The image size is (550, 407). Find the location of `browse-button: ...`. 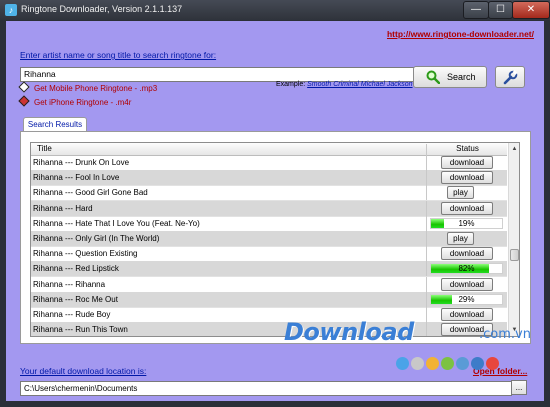

browse-button: ... is located at coordinates (519, 387).